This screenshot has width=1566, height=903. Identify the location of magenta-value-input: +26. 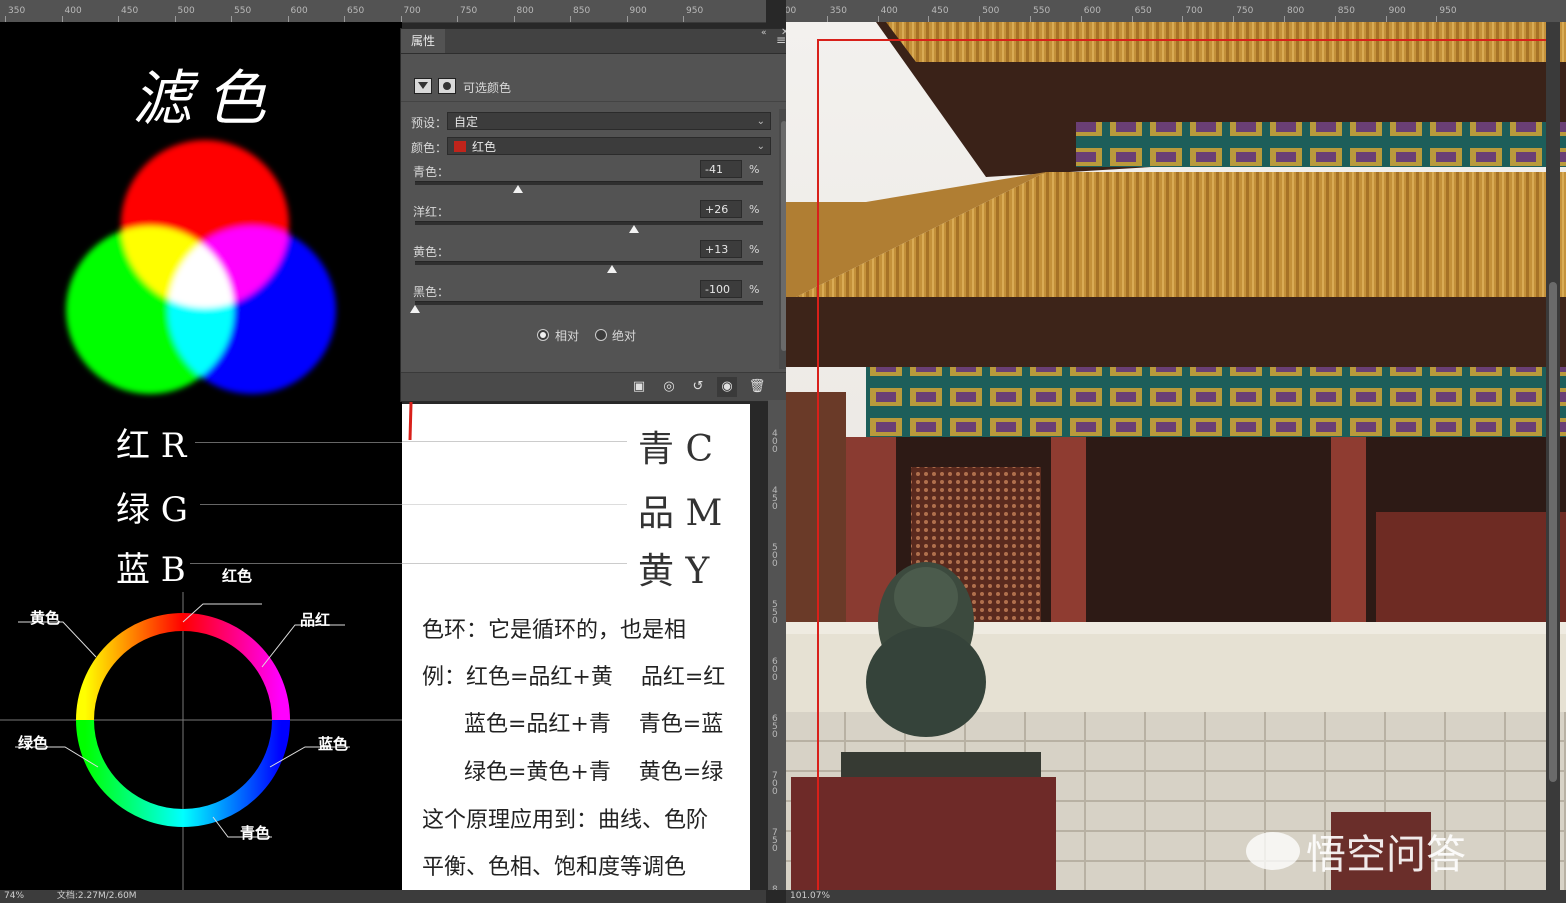
(721, 209).